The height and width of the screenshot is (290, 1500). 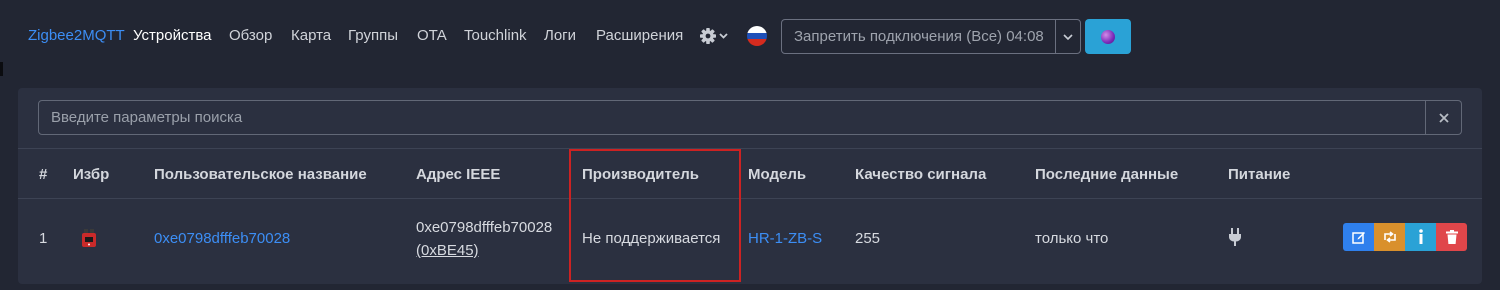 What do you see at coordinates (918, 36) in the screenshot?
I see `permit-join-button: Запретить подключения (Все) 04:08` at bounding box center [918, 36].